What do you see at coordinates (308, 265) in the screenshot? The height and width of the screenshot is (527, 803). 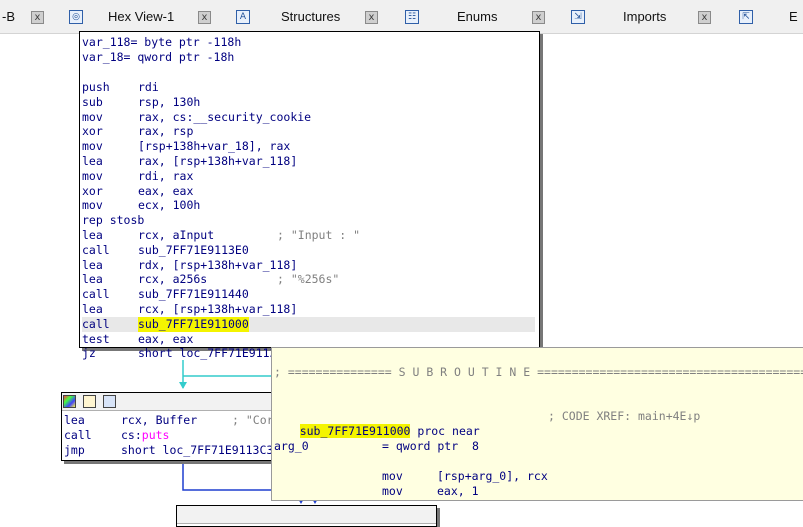 I see `asm-line: lea rdx, [rsp+138h+var_118]` at bounding box center [308, 265].